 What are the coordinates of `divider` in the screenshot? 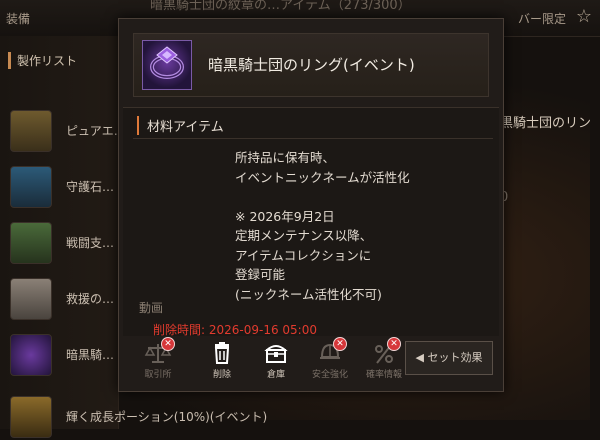 It's located at (313, 138).